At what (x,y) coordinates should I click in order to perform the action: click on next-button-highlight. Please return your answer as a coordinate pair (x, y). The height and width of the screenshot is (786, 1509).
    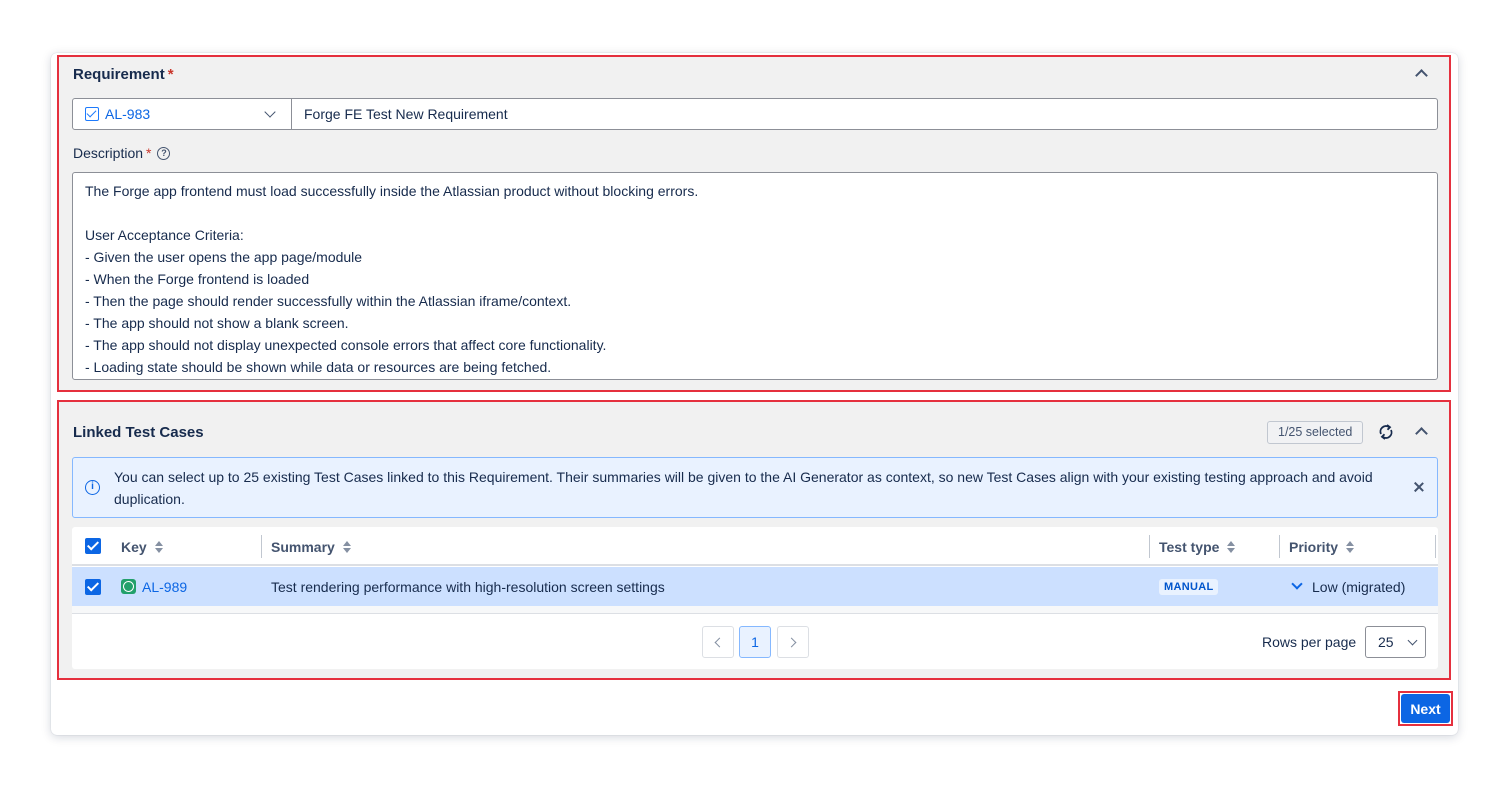
    Looking at the image, I should click on (1425, 708).